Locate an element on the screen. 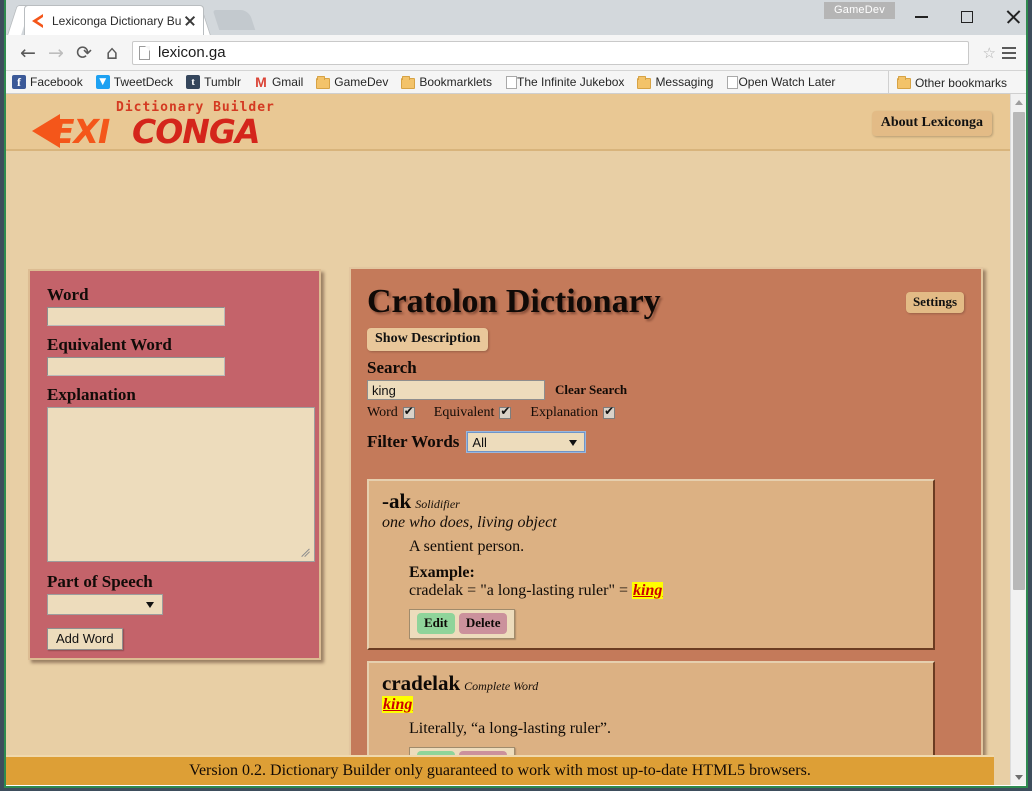 The image size is (1032, 791). logo-part-conga: CONGA is located at coordinates (196, 131).